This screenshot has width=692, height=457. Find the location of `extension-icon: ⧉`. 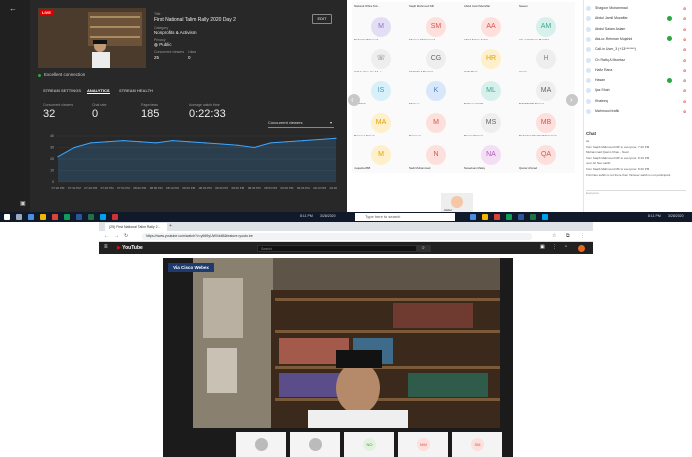

extension-icon: ⧉ is located at coordinates (568, 236).